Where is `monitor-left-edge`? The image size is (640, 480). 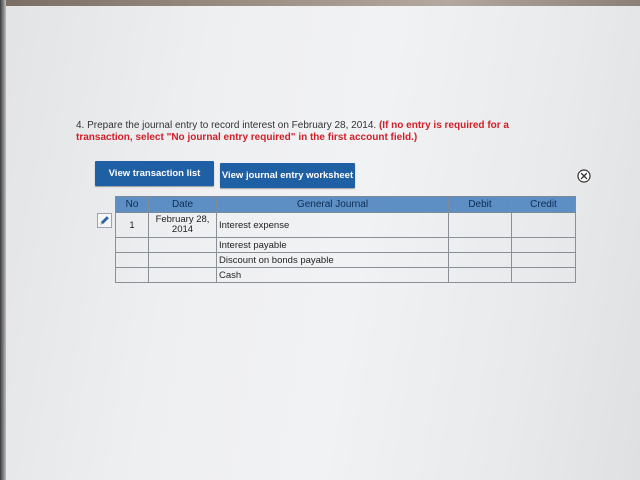
monitor-left-edge is located at coordinates (3, 240).